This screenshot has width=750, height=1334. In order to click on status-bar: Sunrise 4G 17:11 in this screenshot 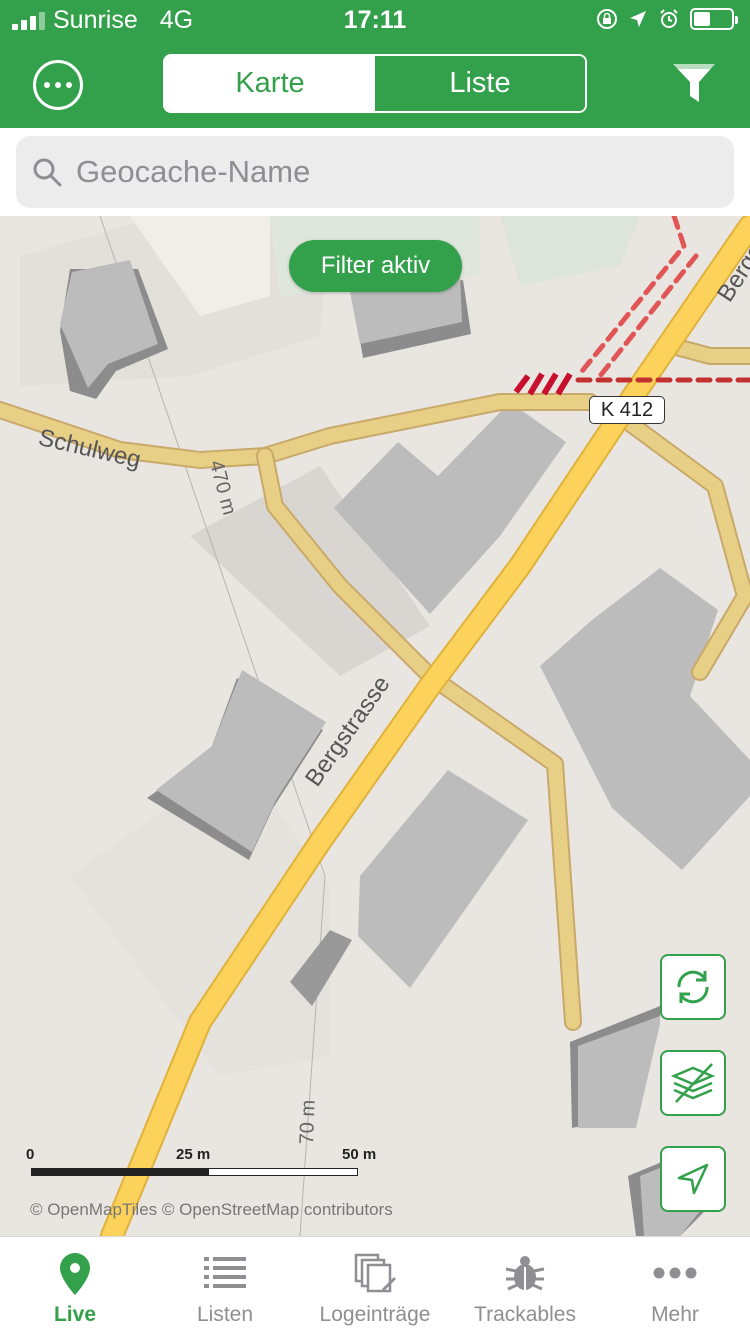, I will do `click(375, 20)`.